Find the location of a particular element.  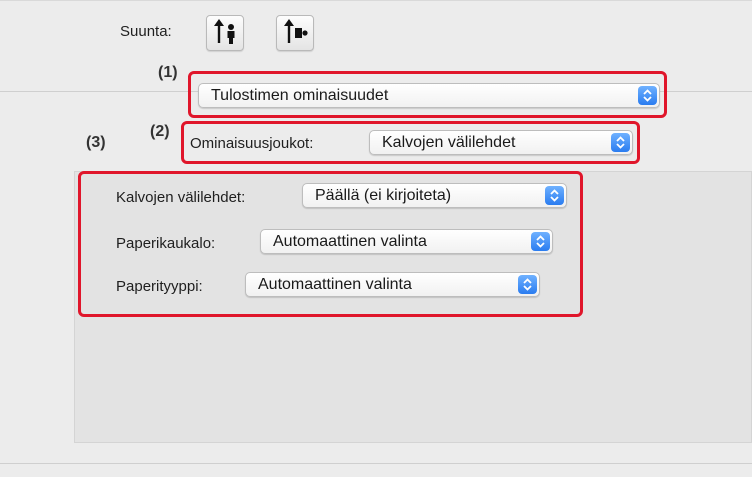

landscape-orientation-icon is located at coordinates (296, 31).